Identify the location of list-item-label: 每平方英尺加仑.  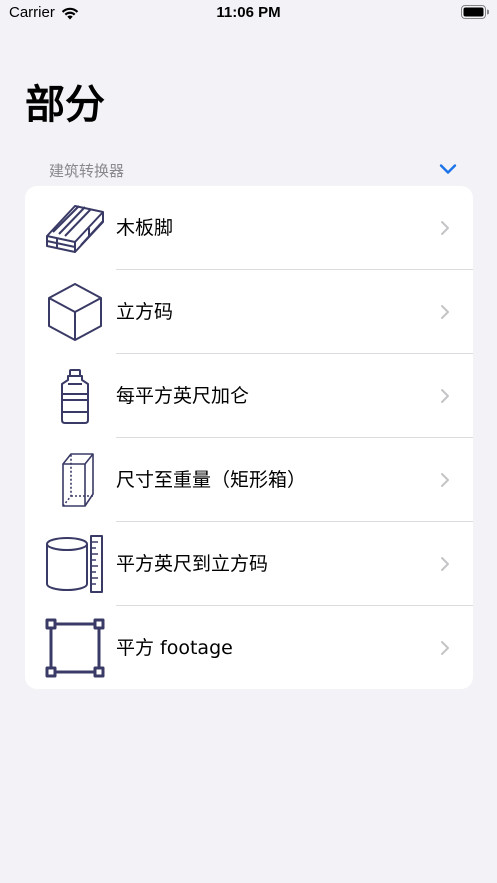
(183, 396).